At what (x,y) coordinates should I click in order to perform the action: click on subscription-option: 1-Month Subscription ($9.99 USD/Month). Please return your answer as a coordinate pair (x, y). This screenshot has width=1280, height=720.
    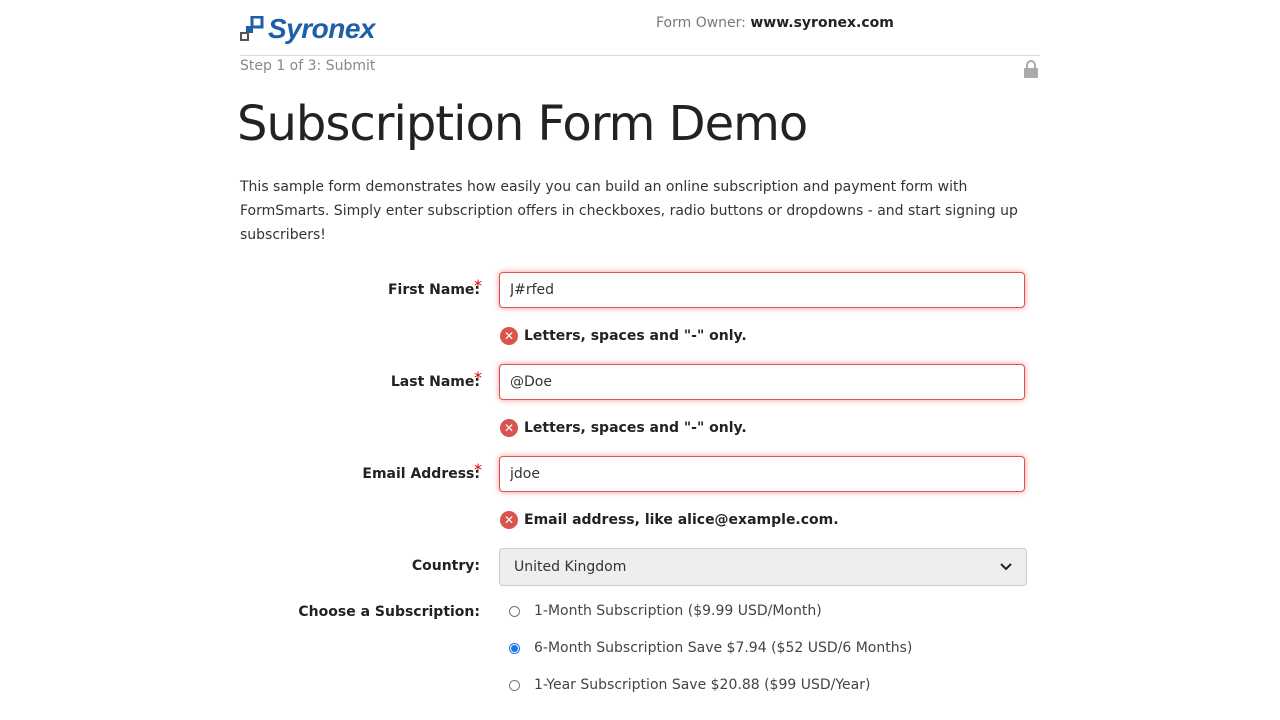
    Looking at the image, I should click on (665, 611).